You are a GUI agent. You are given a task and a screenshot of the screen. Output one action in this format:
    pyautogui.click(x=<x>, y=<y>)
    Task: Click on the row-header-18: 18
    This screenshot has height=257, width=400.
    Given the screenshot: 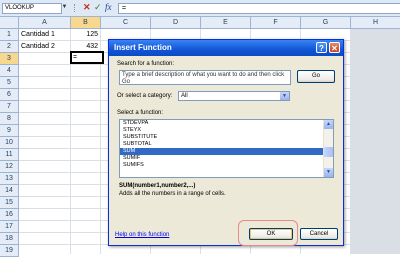 What is the action you would take?
    pyautogui.click(x=9, y=239)
    